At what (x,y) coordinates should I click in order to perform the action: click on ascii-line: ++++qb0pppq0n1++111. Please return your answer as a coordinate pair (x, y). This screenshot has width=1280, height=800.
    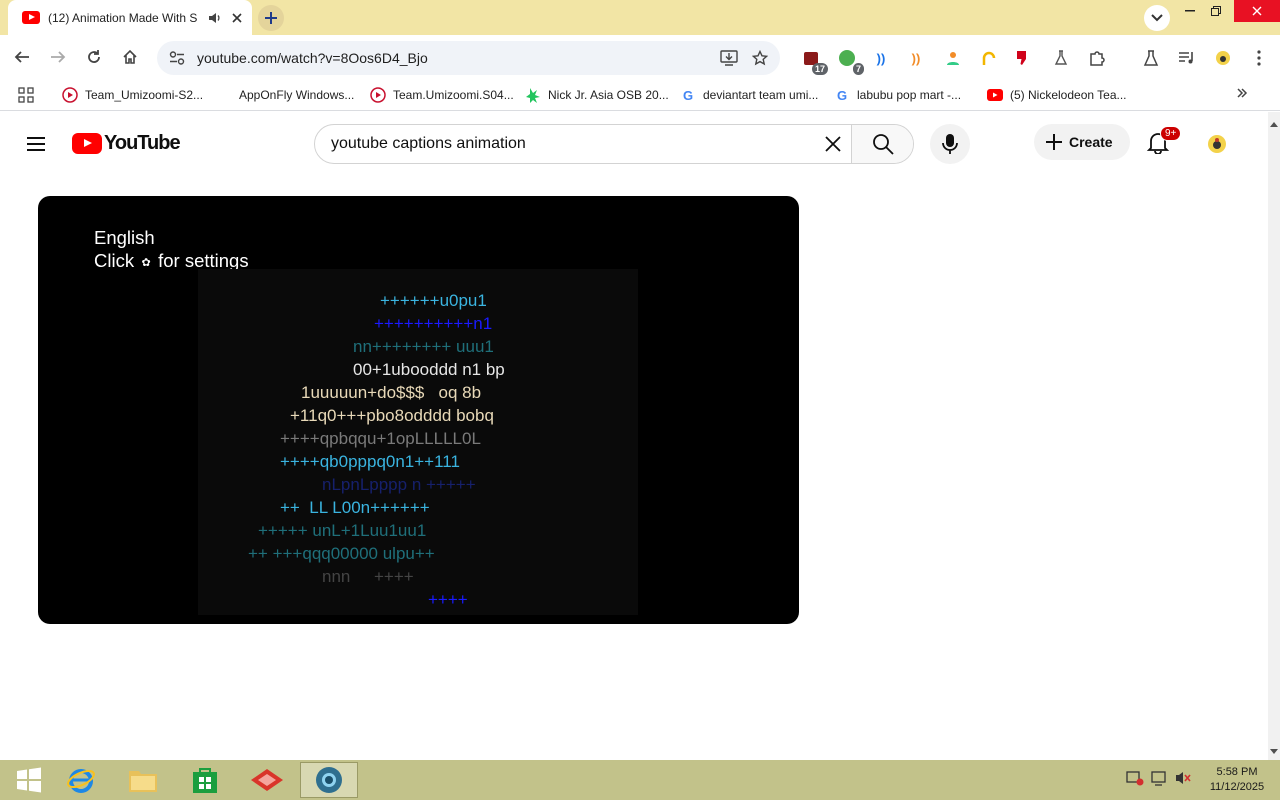
    Looking at the image, I should click on (370, 461).